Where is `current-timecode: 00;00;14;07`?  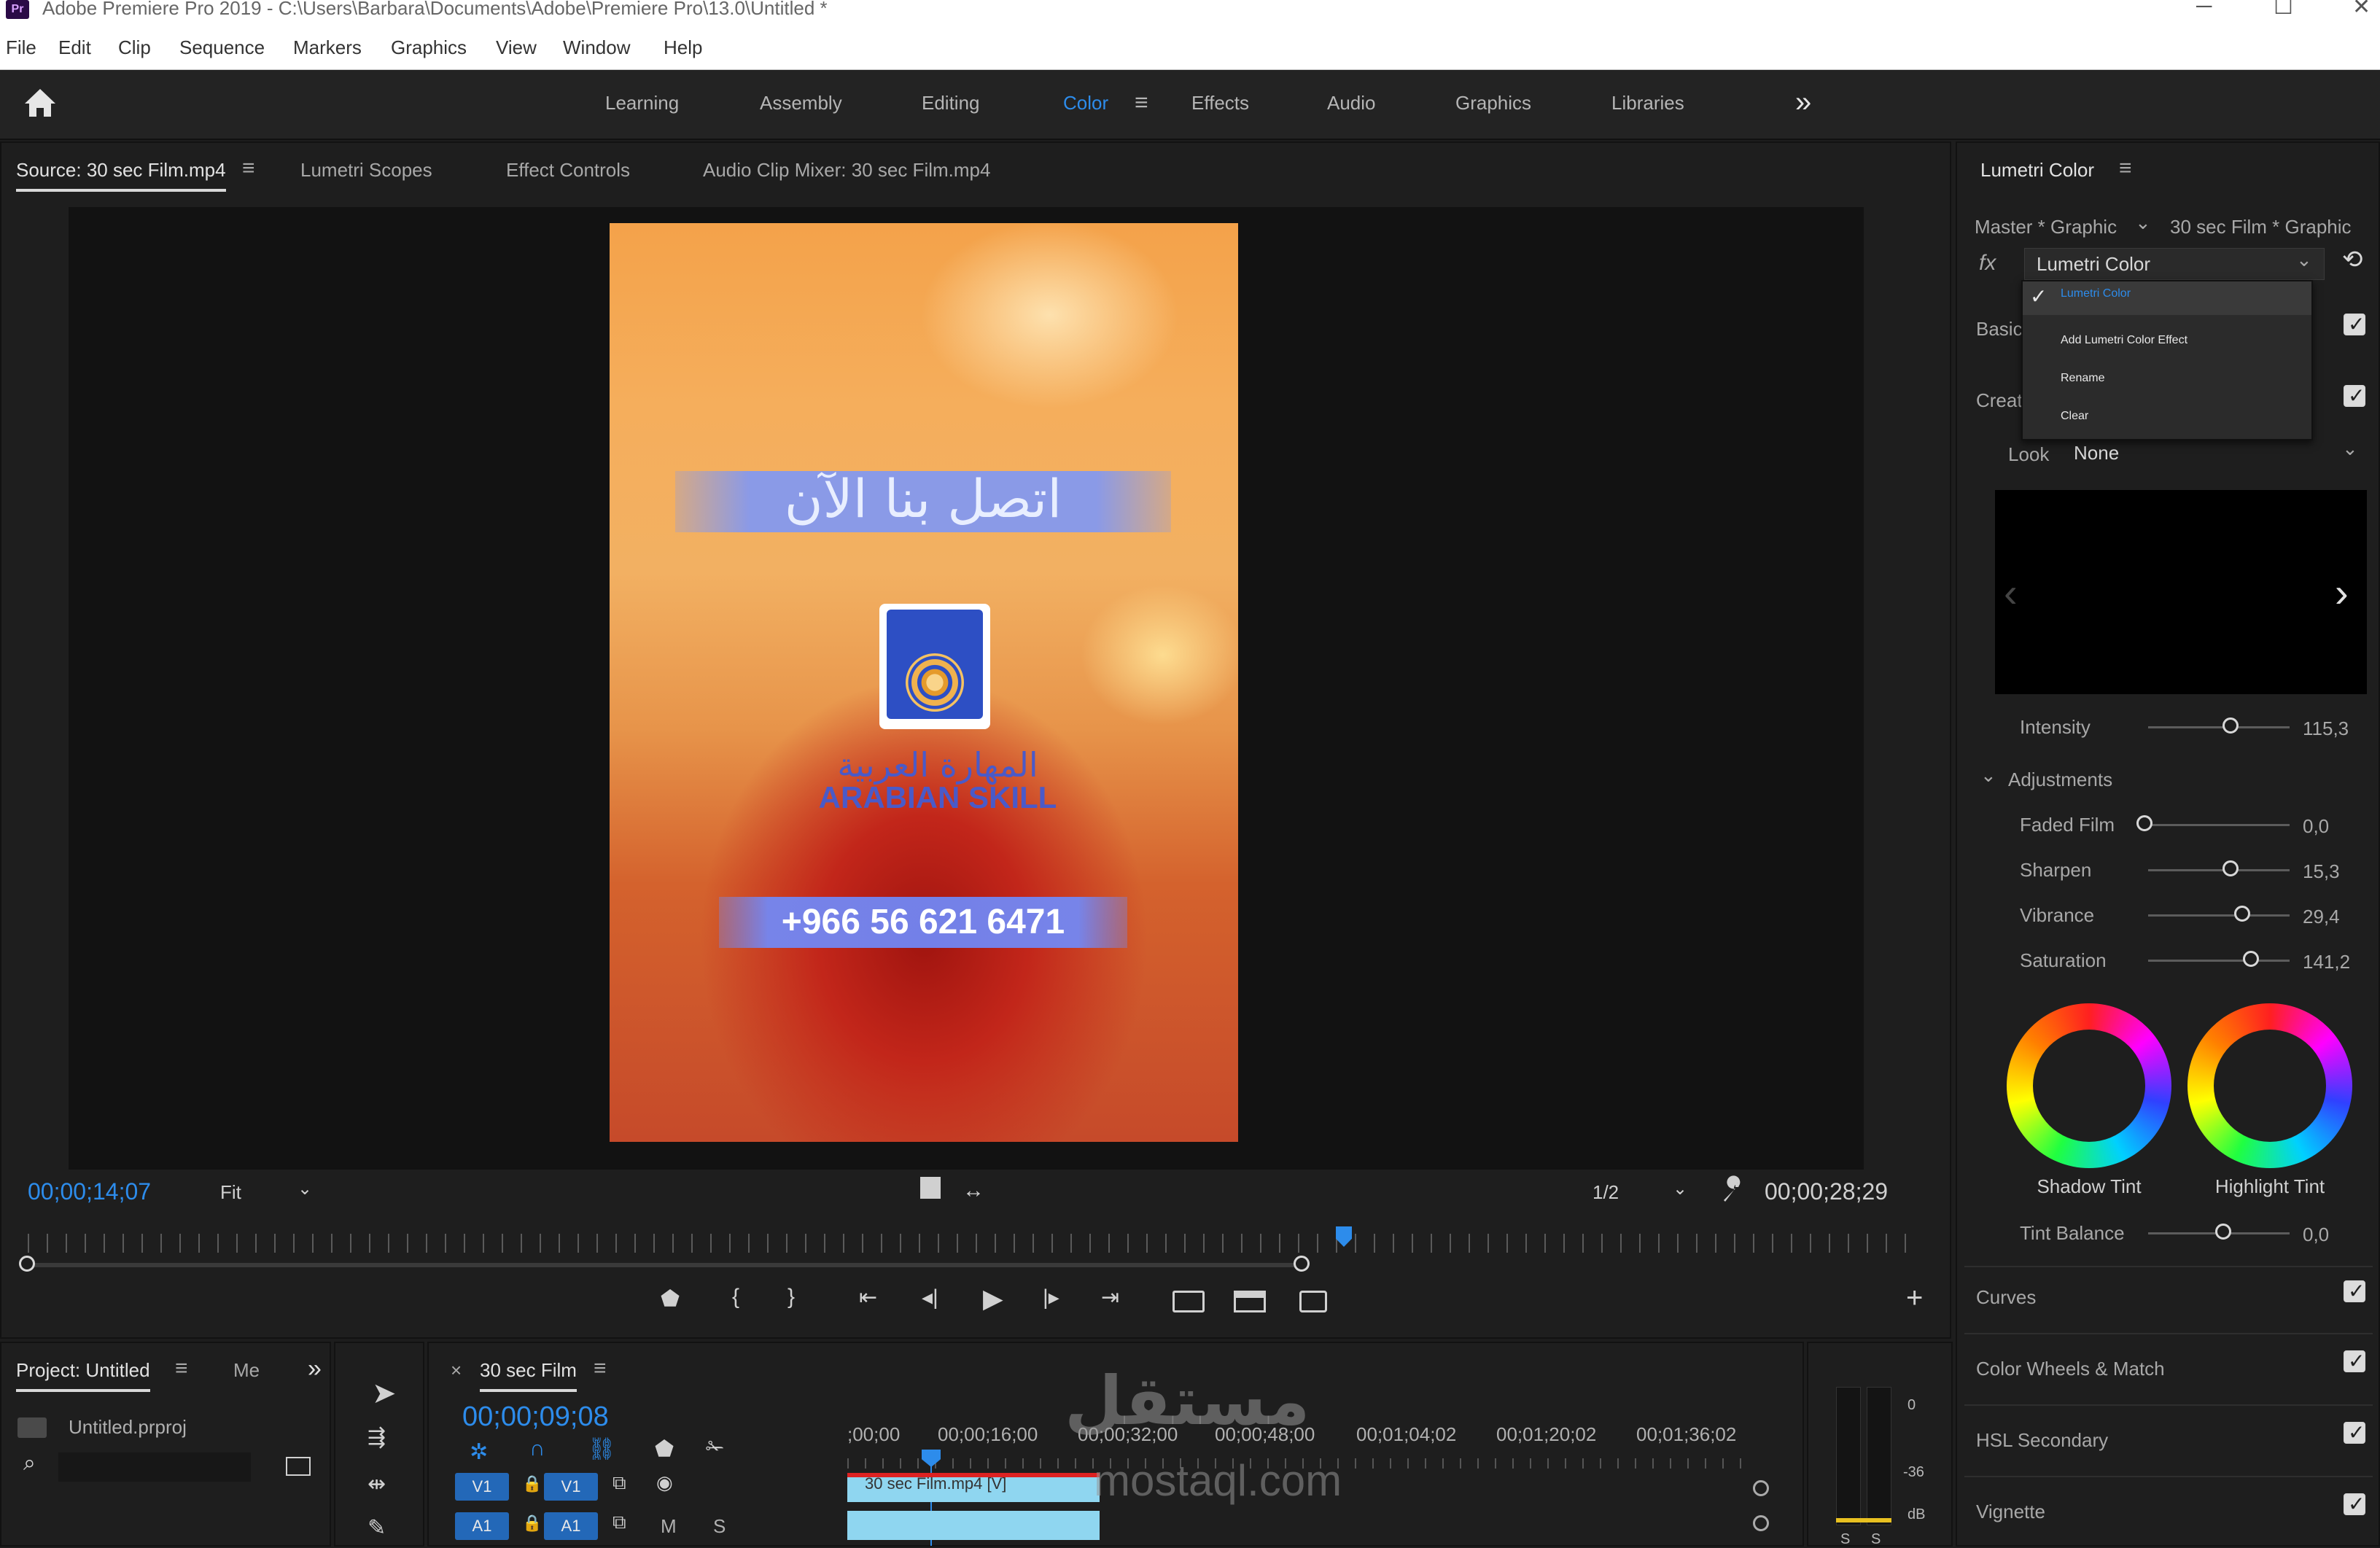
current-timecode: 00;00;14;07 is located at coordinates (89, 1191).